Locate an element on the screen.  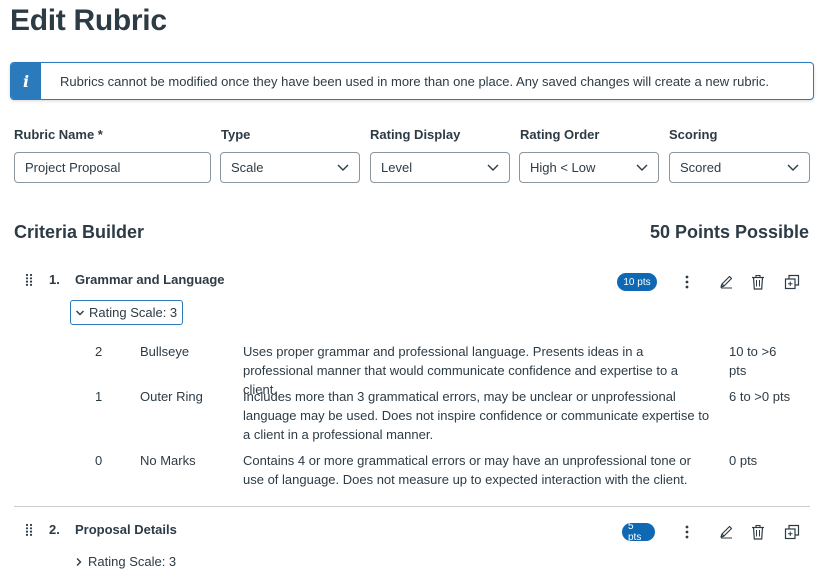
rating-points: 0 pts is located at coordinates (743, 460).